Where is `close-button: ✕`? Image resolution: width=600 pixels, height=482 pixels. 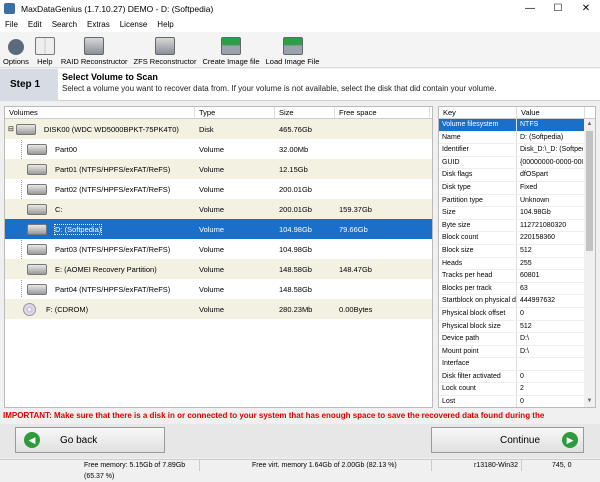
close-button: ✕ is located at coordinates (586, 8).